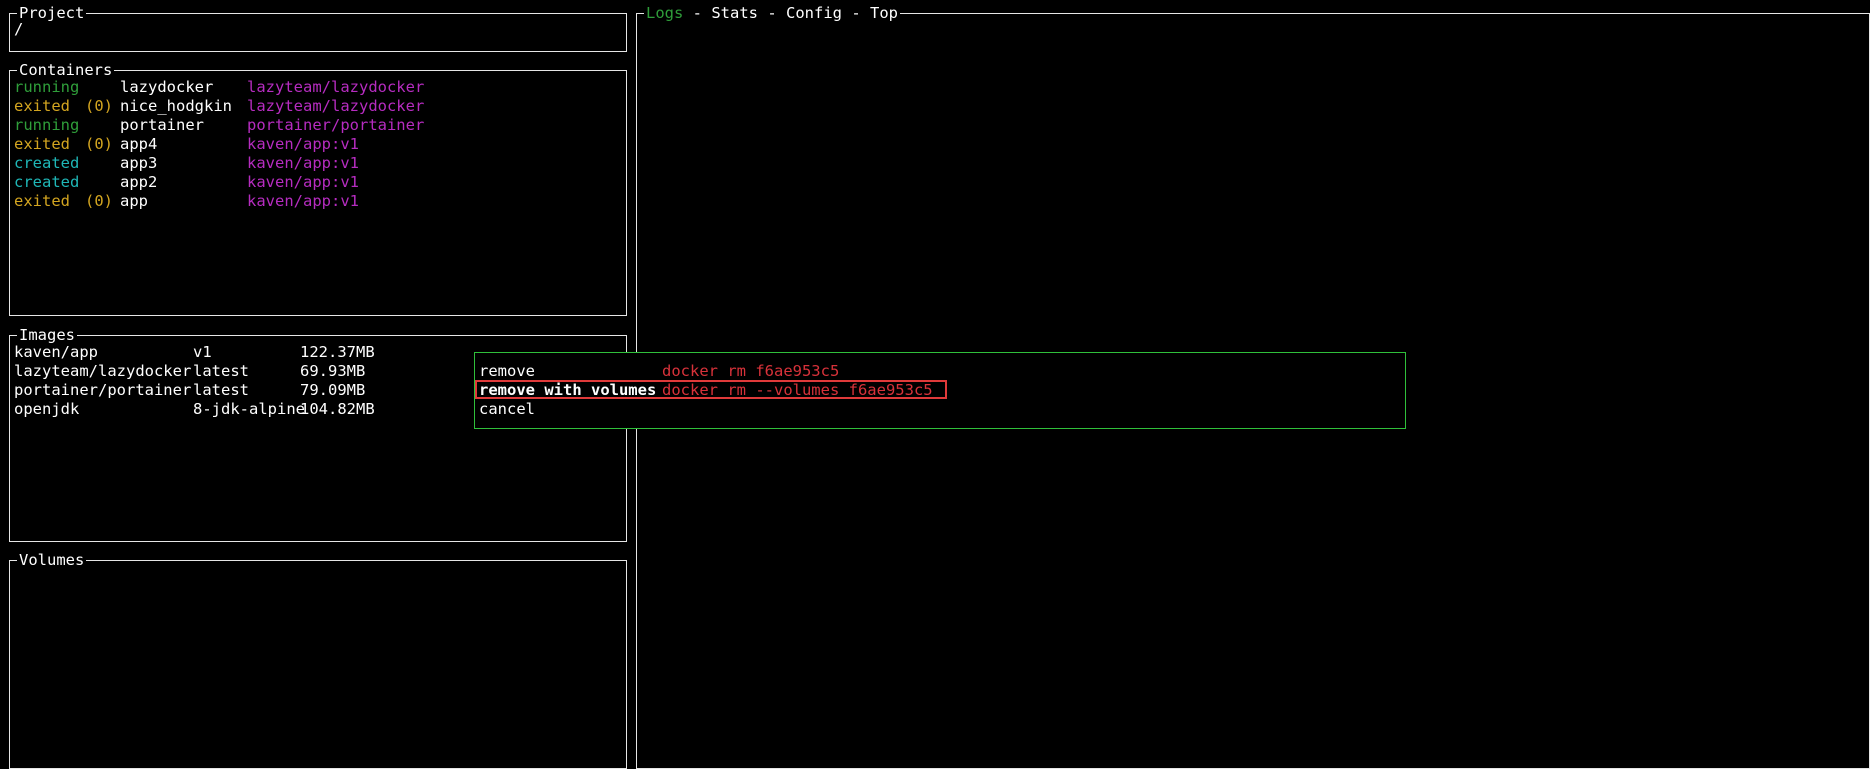 The height and width of the screenshot is (769, 1870). I want to click on menu-item-command: docker rm f6ae953c5, so click(751, 371).